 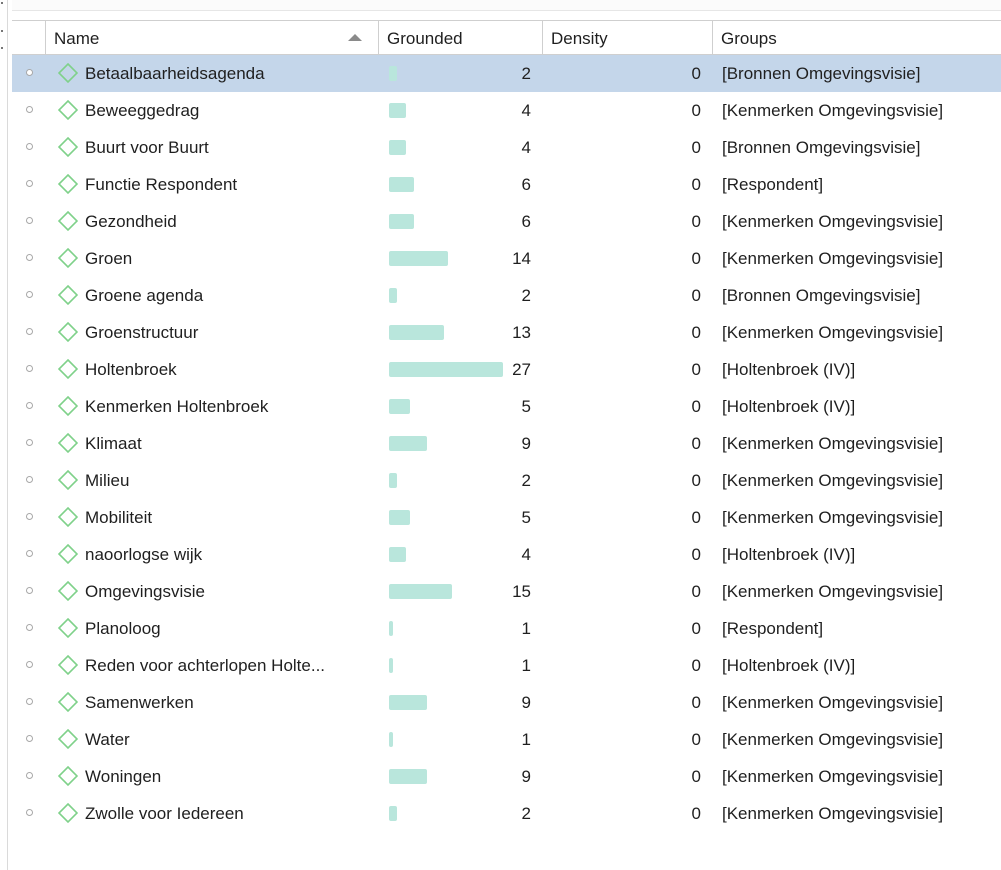 I want to click on grounded-value: 6, so click(x=526, y=221).